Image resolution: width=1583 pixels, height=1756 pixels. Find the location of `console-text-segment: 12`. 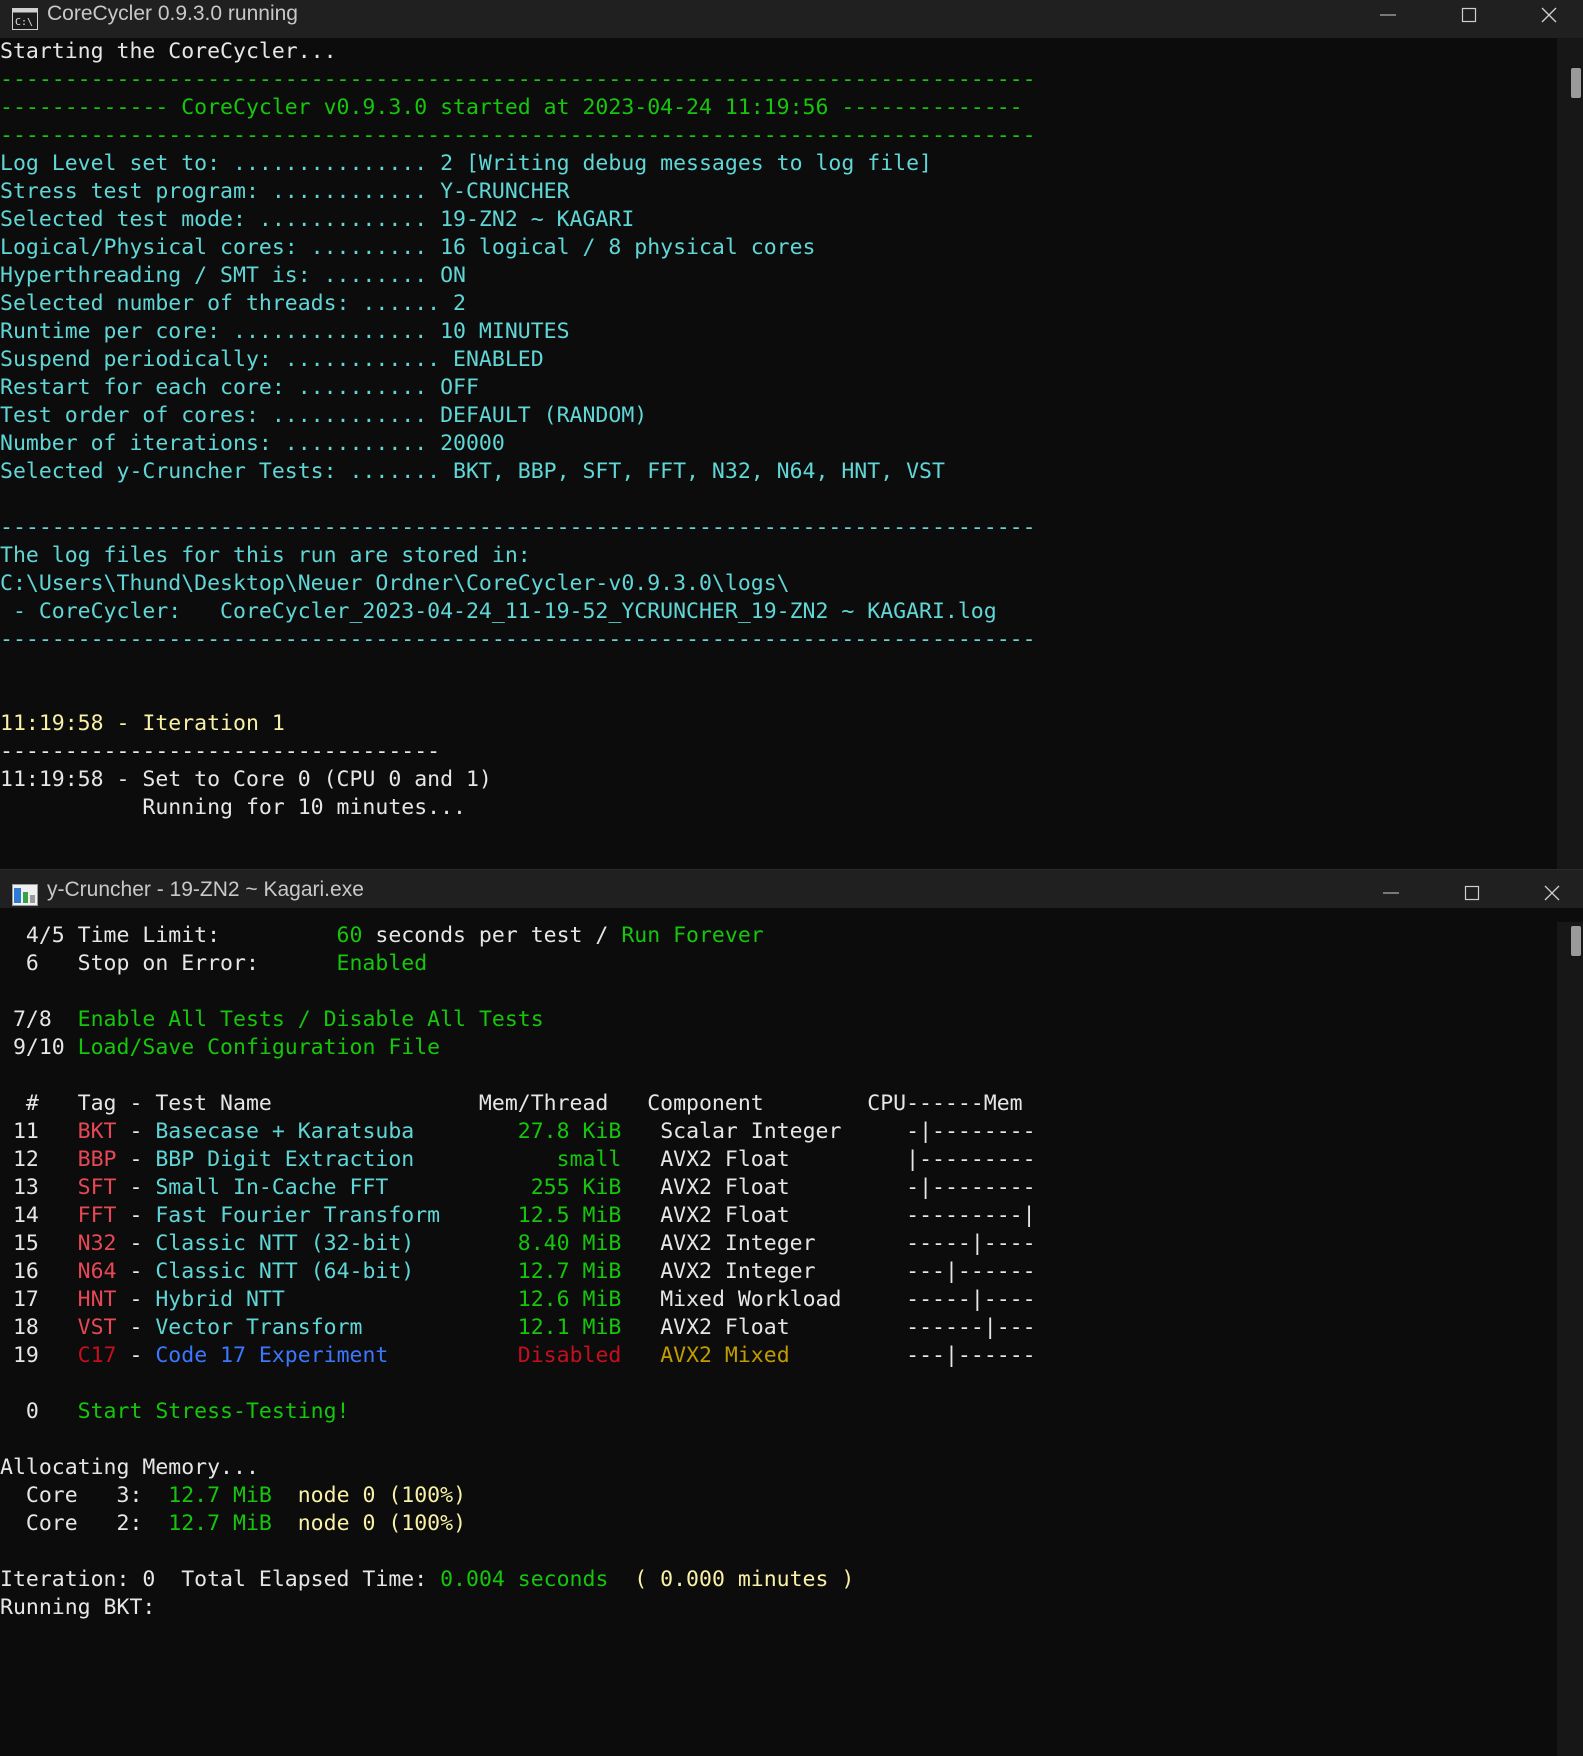

console-text-segment: 12 is located at coordinates (39, 1159).